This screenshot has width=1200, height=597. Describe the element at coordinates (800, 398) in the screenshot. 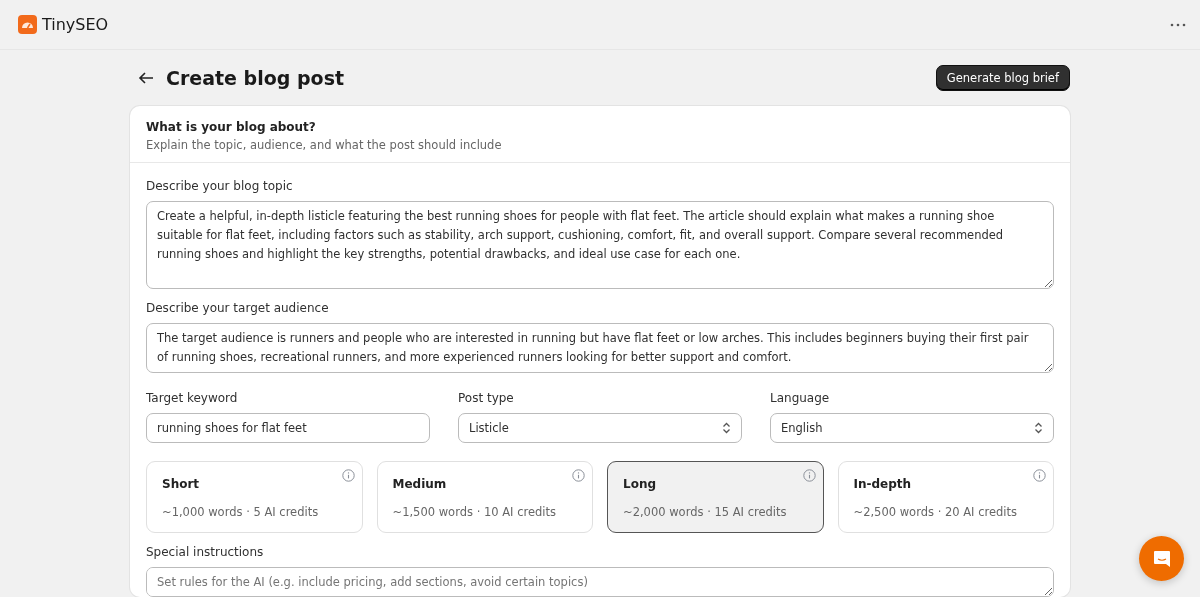

I see `field-label: Language` at that location.